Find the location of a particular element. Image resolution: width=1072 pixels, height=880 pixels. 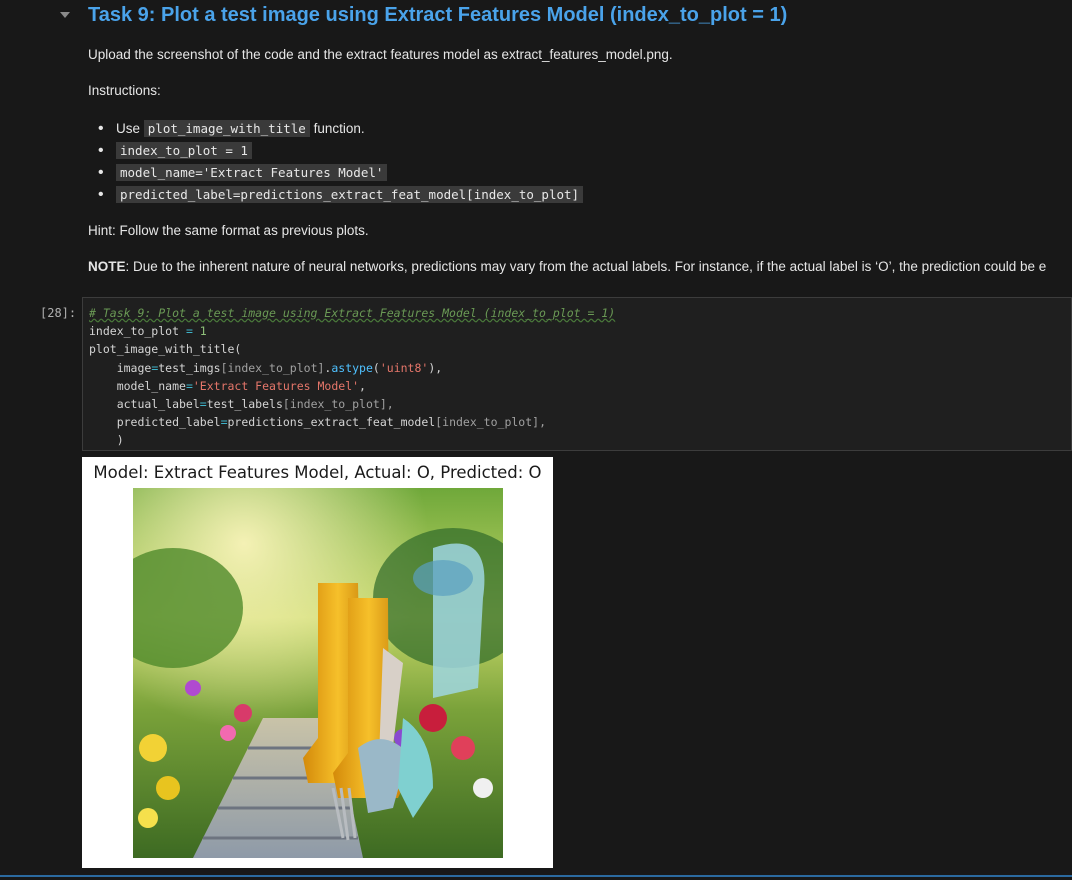

code-token: , is located at coordinates (362, 385).